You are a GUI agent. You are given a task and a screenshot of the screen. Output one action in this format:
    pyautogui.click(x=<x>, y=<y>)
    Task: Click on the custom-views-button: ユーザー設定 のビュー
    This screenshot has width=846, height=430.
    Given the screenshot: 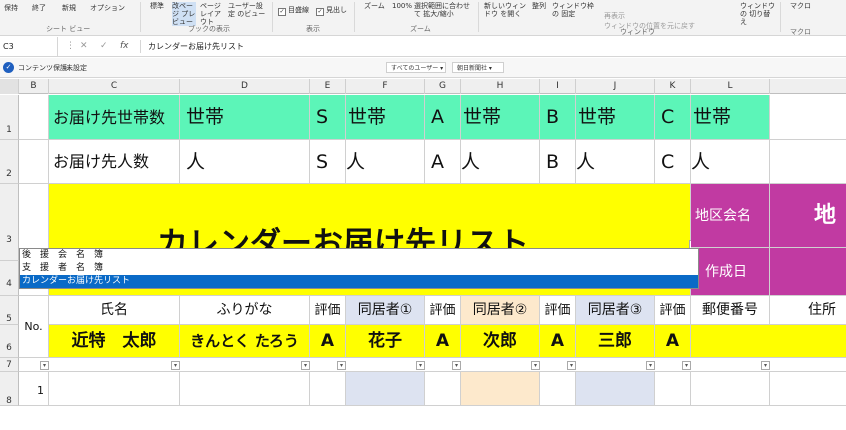 What is the action you would take?
    pyautogui.click(x=247, y=10)
    